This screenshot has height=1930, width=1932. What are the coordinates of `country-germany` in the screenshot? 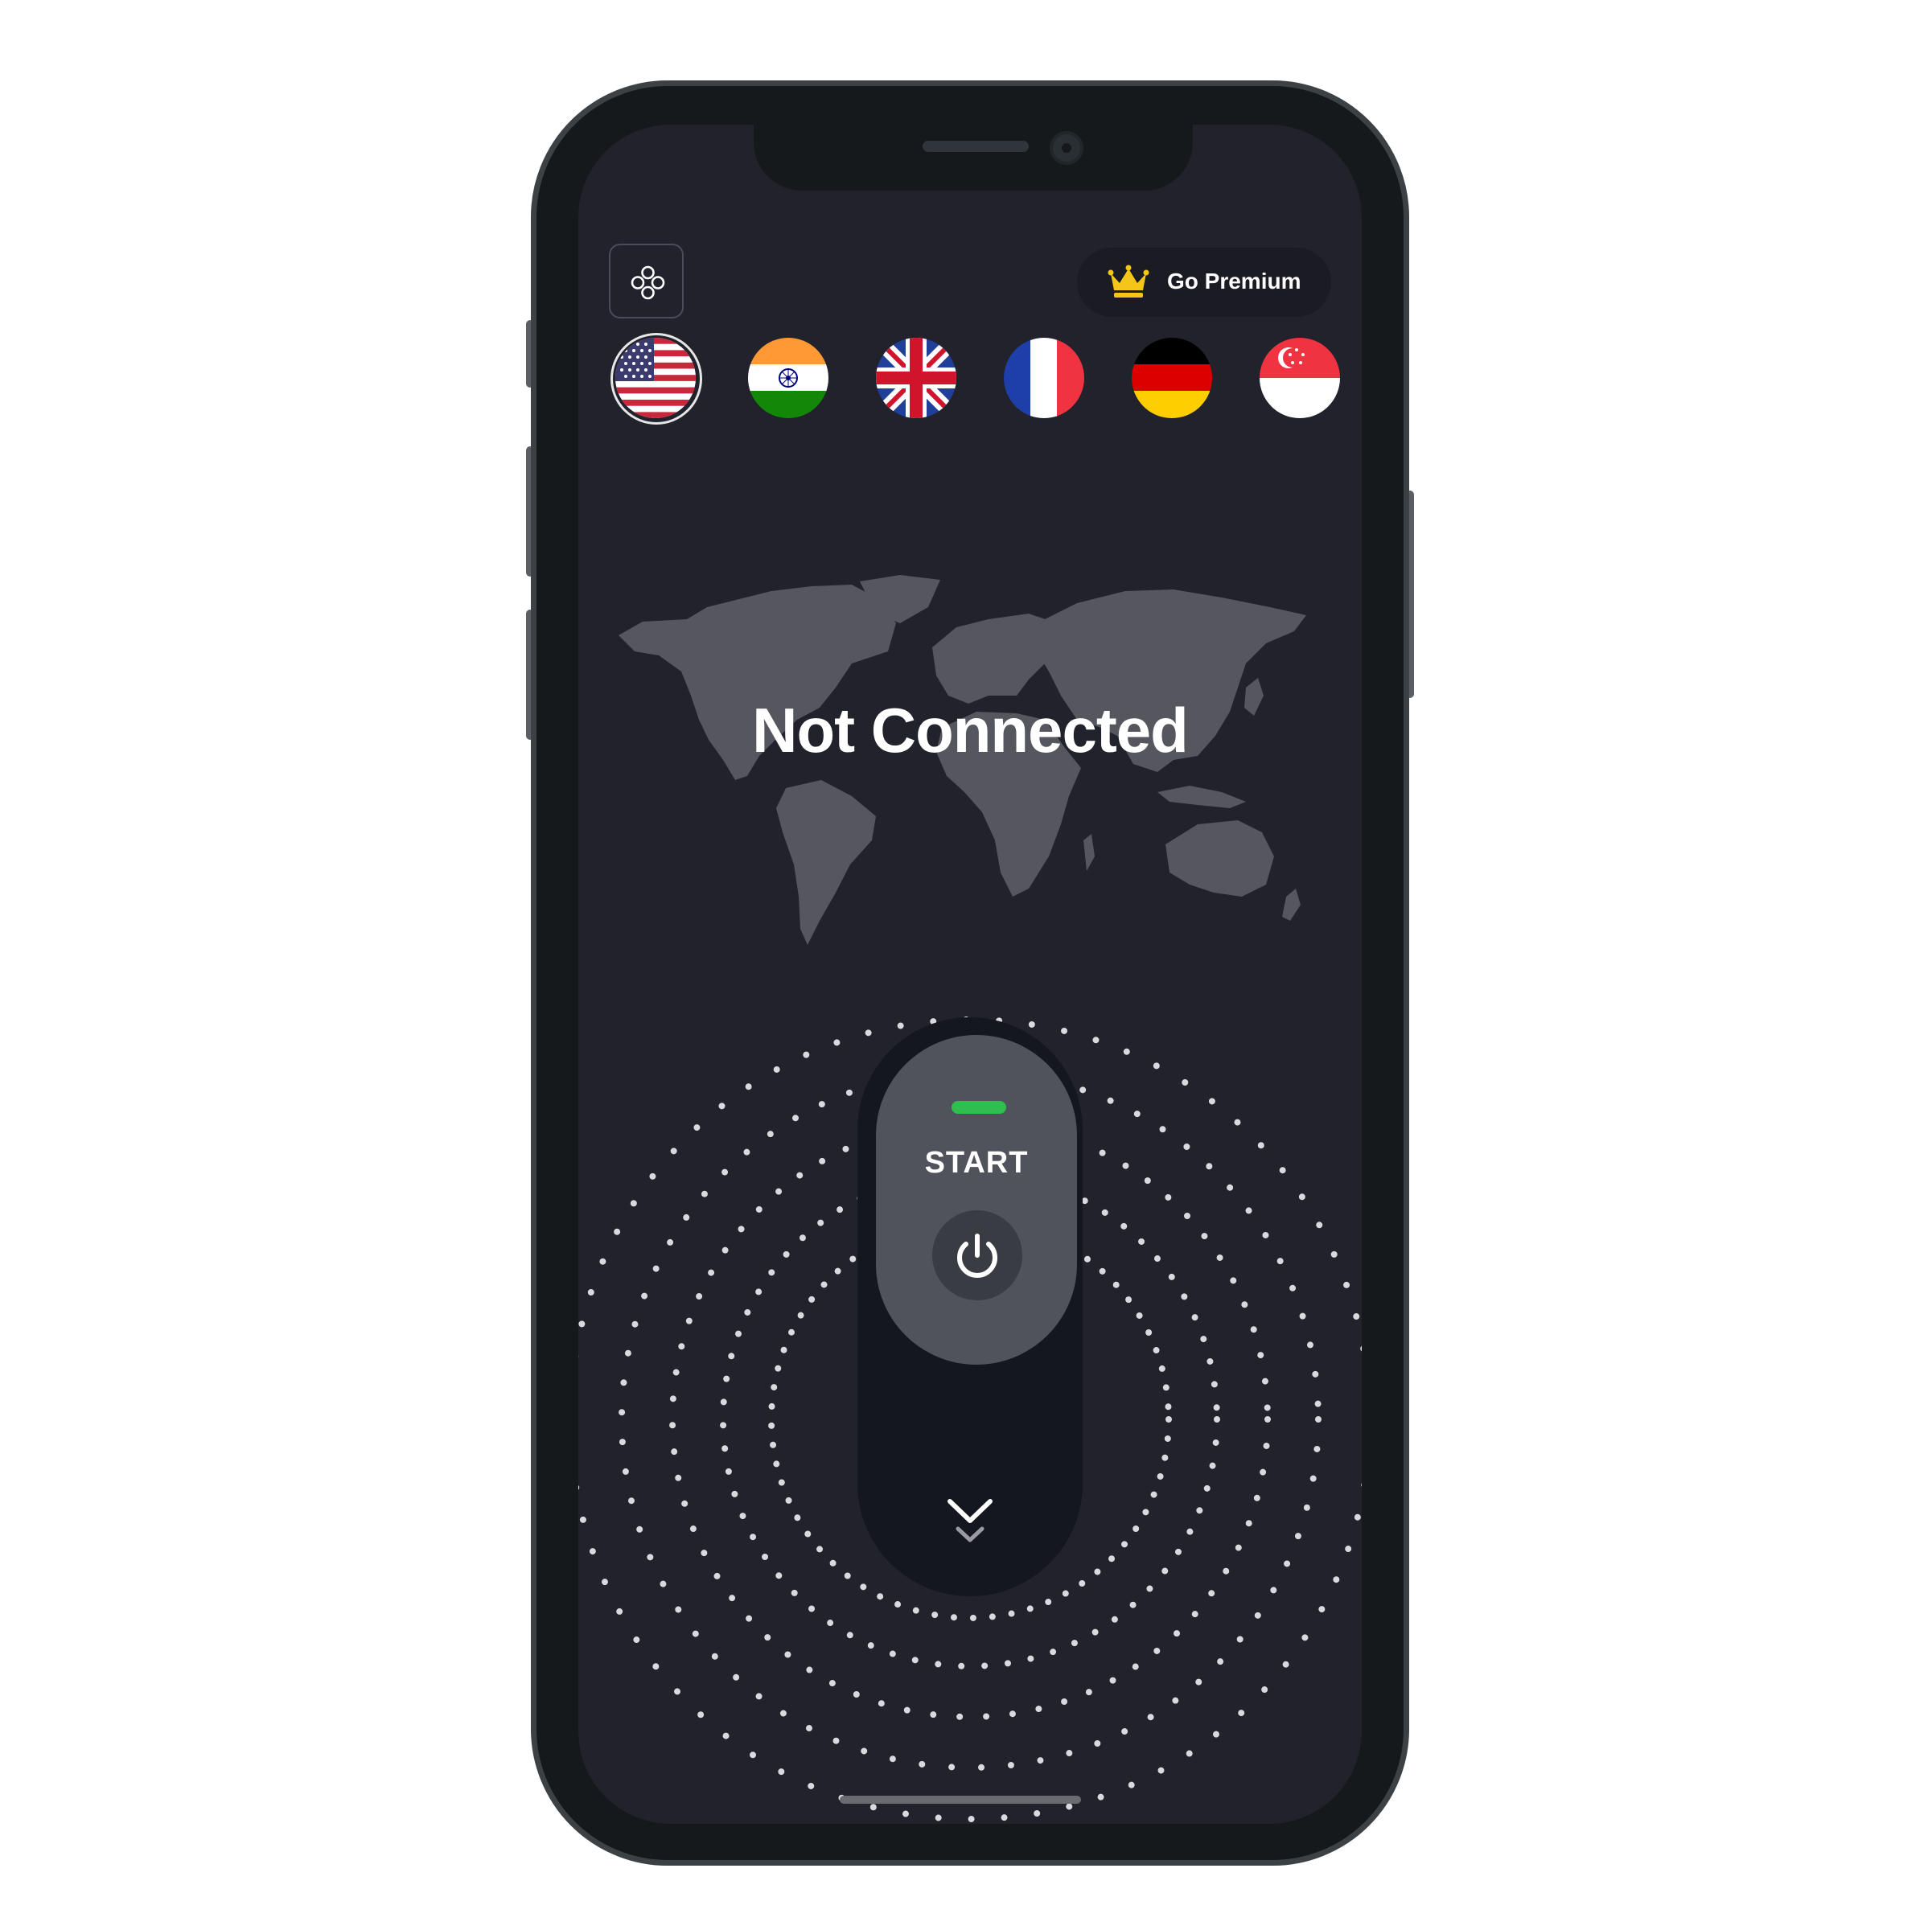 It's located at (1172, 378).